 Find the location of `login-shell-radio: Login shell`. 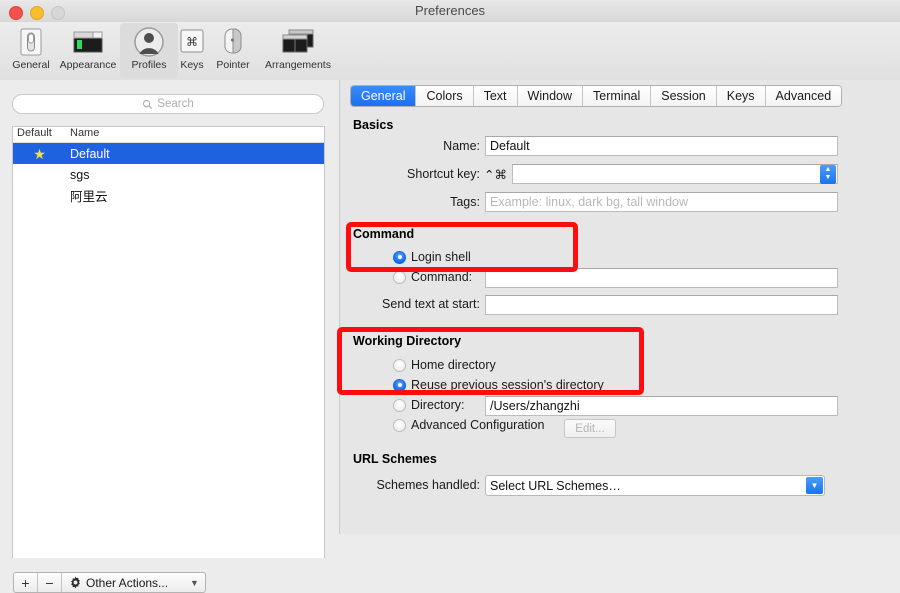

login-shell-radio: Login shell is located at coordinates (432, 257).